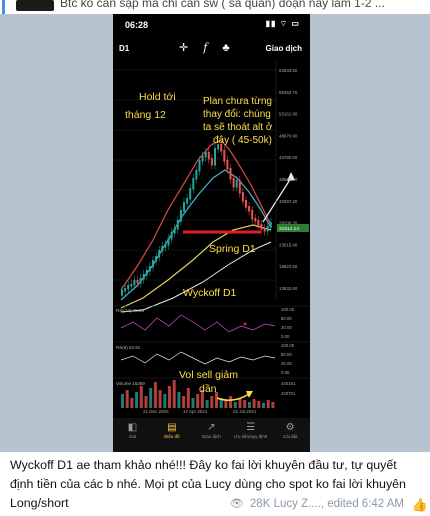 This screenshot has height=516, width=430. What do you see at coordinates (208, 389) in the screenshot?
I see `vol-annotation-2: dần` at bounding box center [208, 389].